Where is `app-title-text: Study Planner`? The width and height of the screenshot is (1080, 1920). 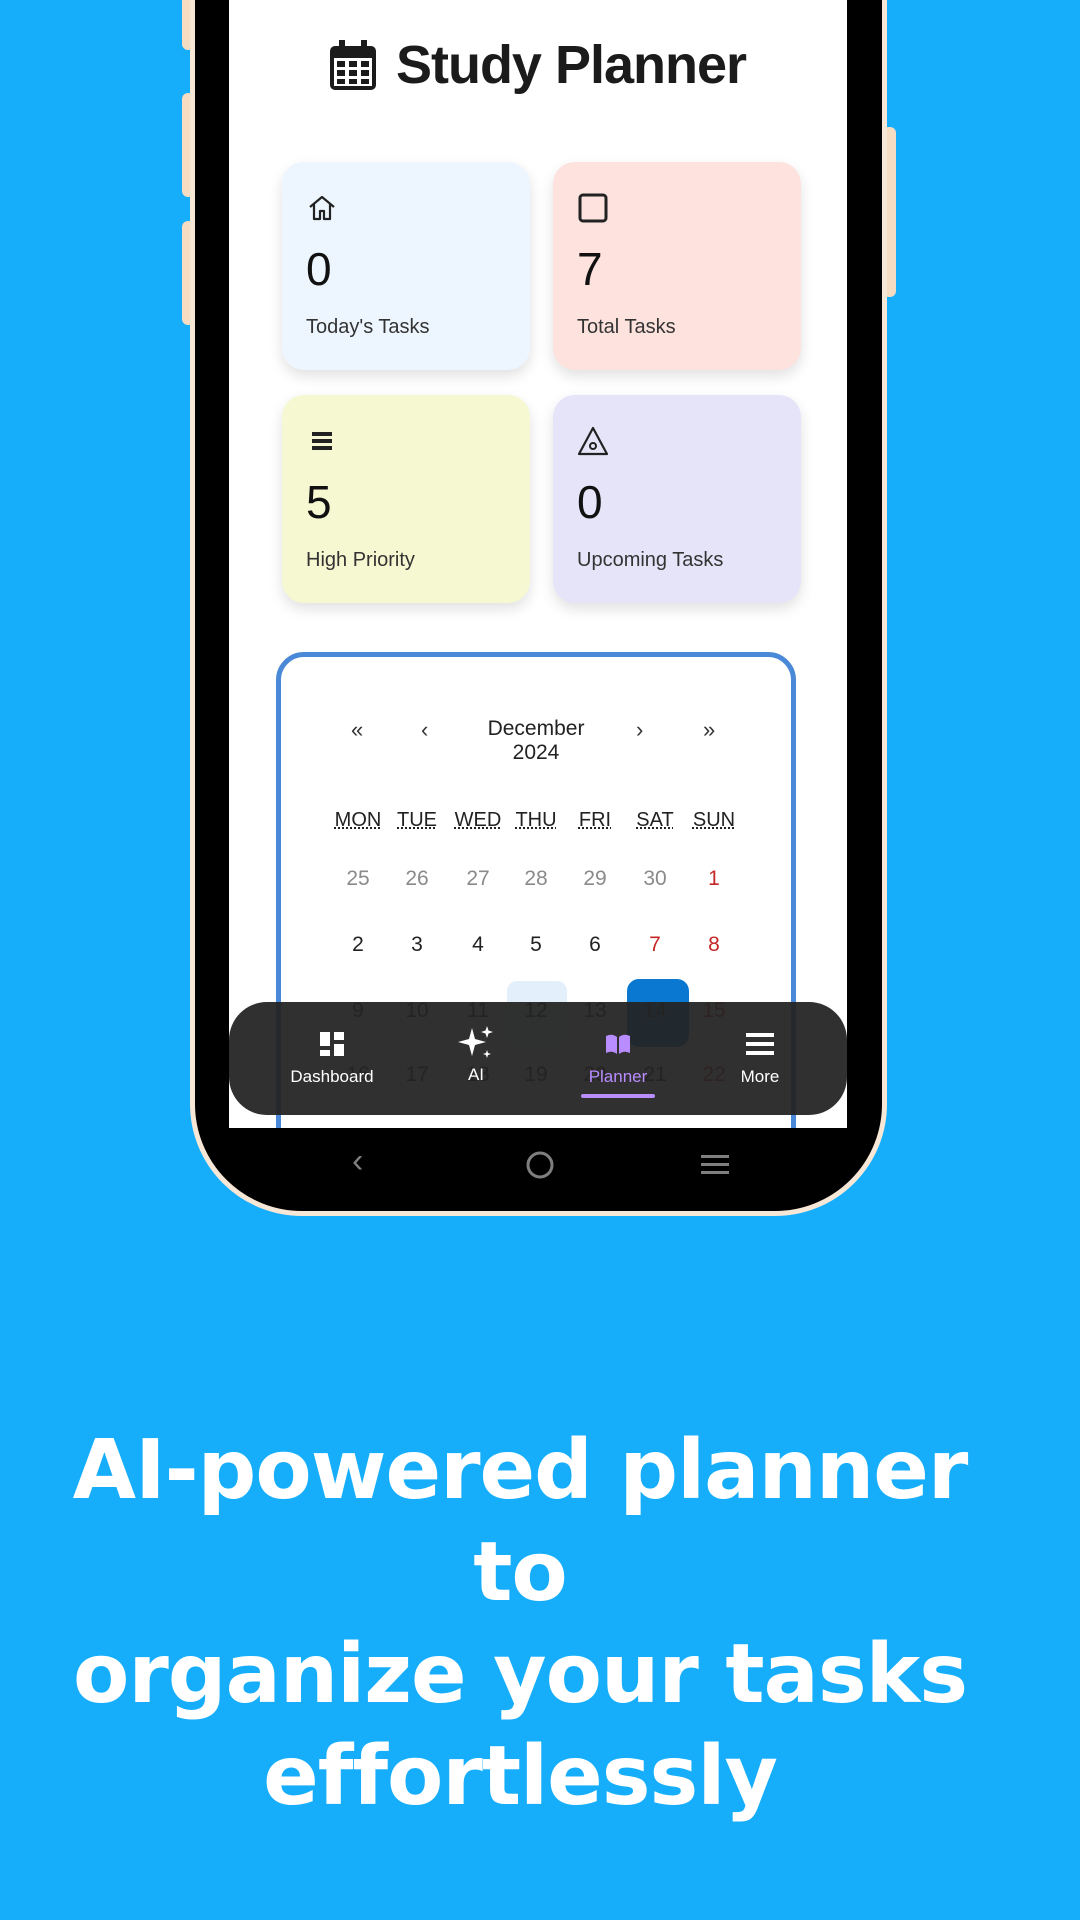
app-title-text: Study Planner is located at coordinates (571, 65).